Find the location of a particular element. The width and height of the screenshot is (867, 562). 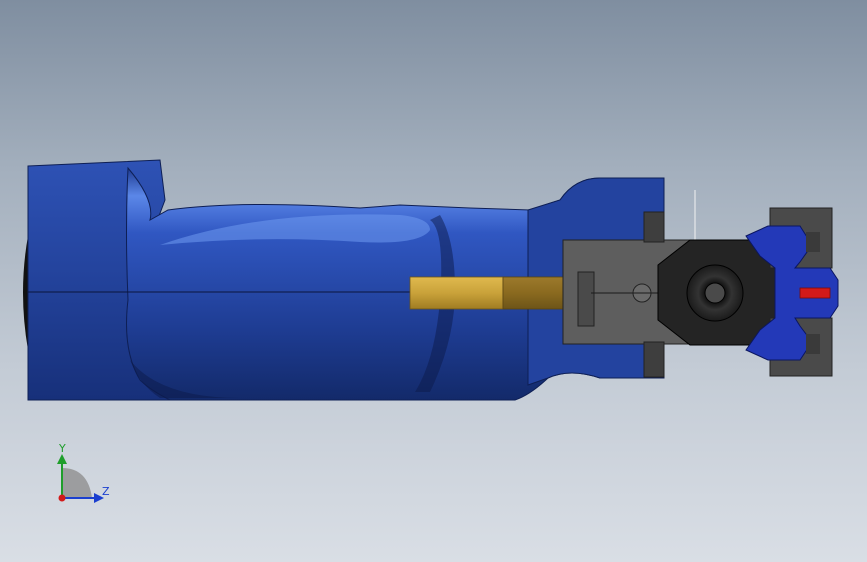

triad-axes is located at coordinates (80, 478).